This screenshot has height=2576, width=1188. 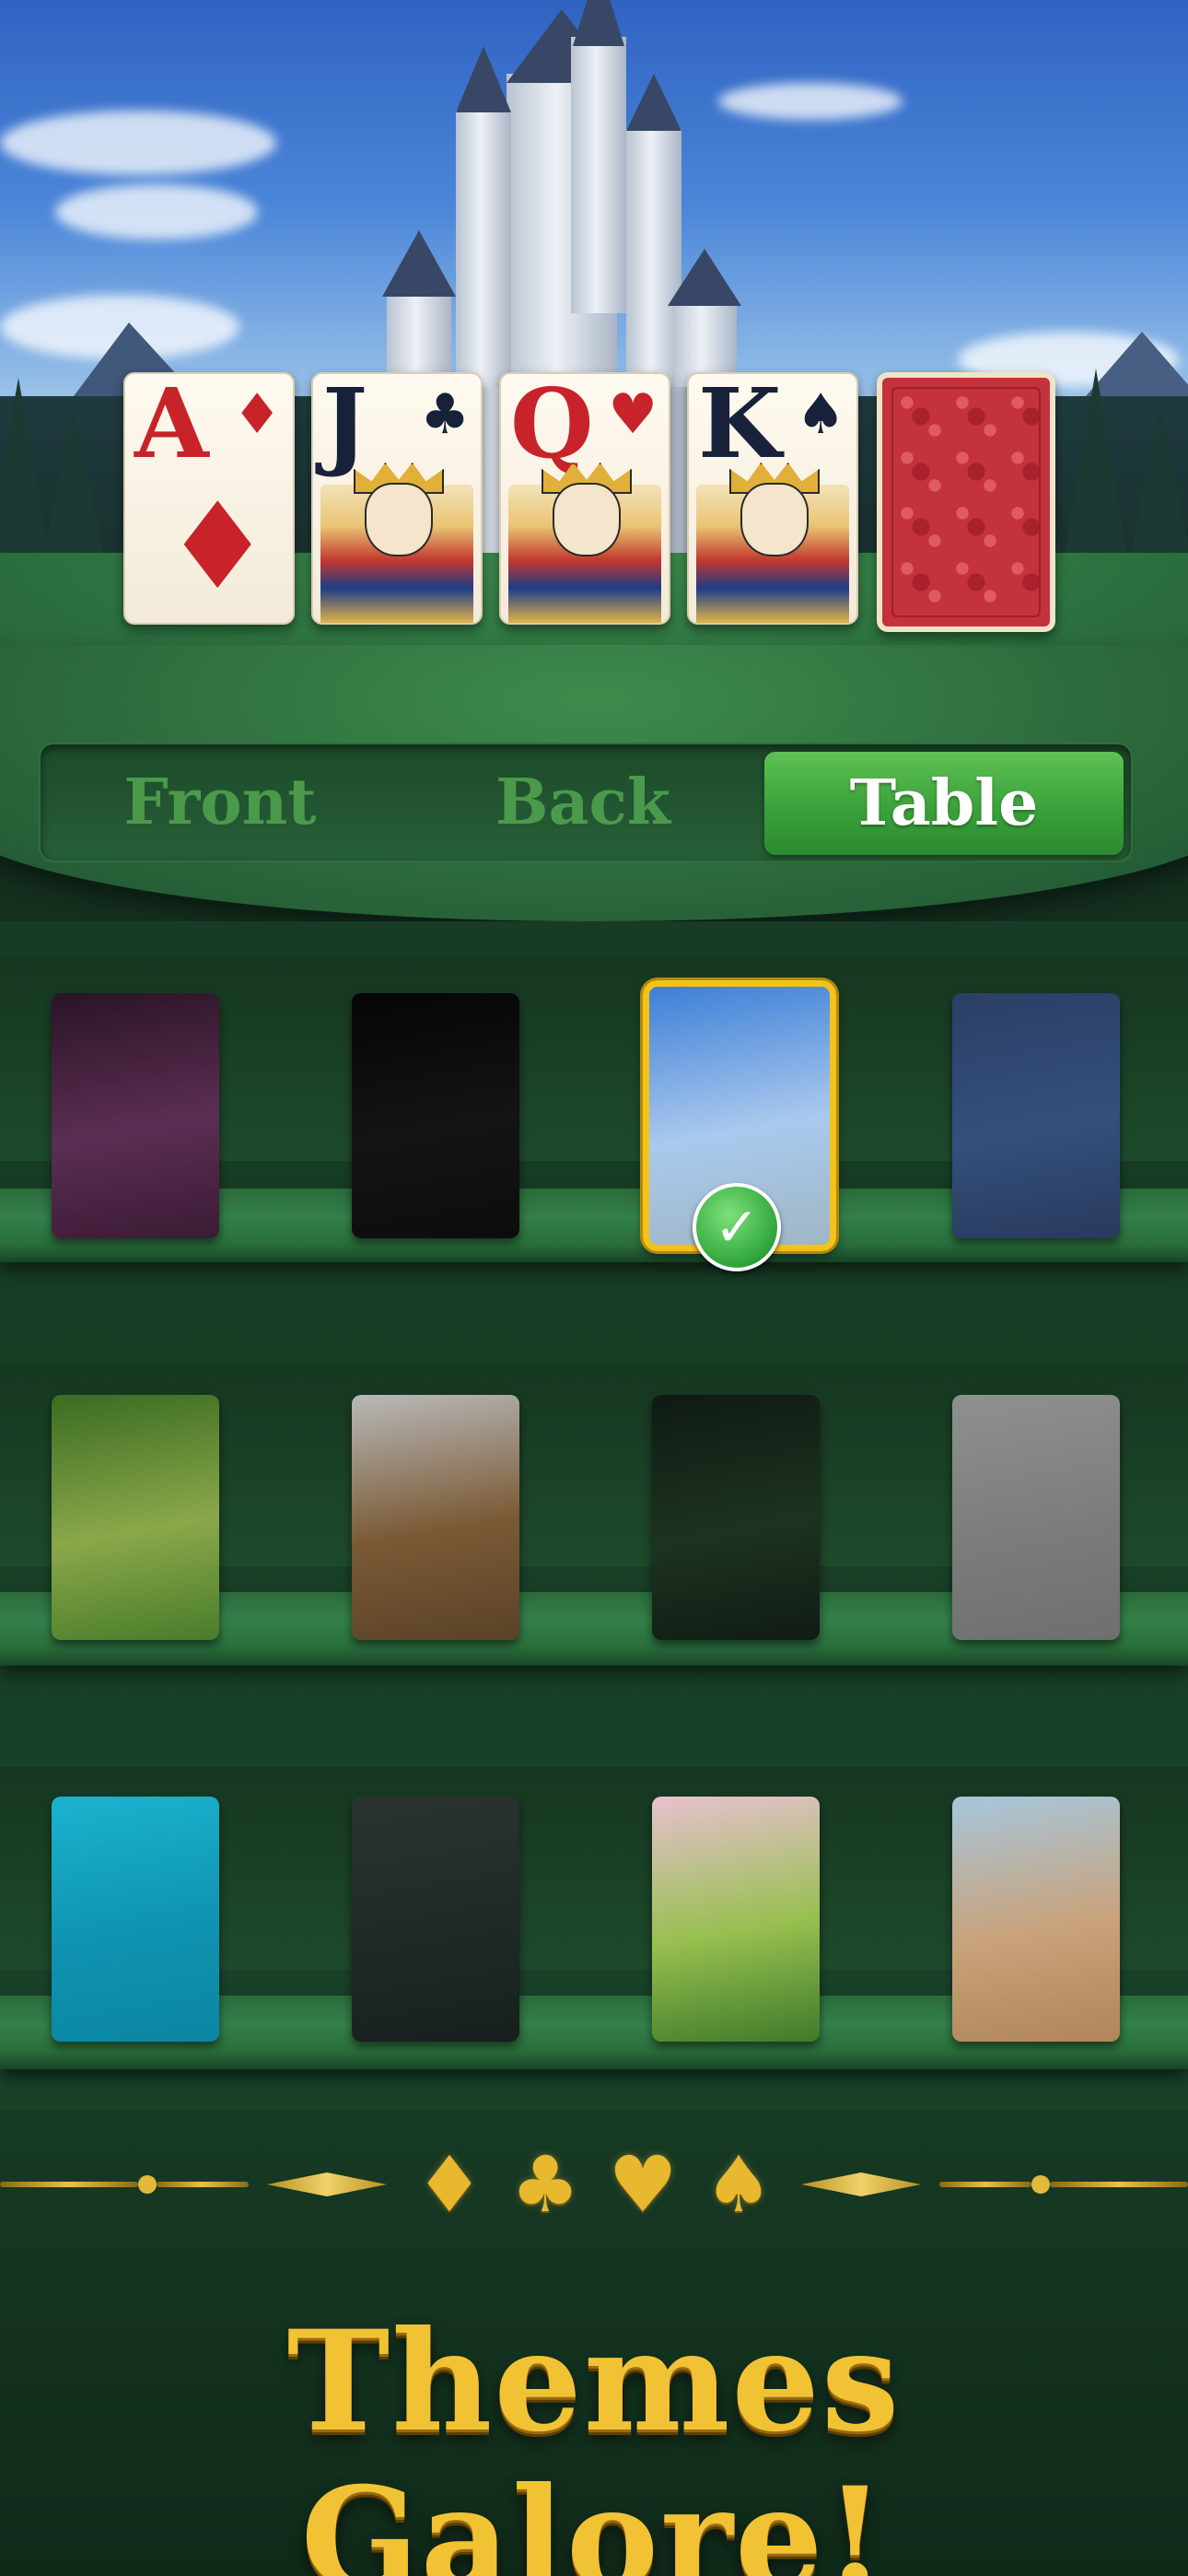 What do you see at coordinates (1036, 1115) in the screenshot?
I see `theme-thumb-daisies` at bounding box center [1036, 1115].